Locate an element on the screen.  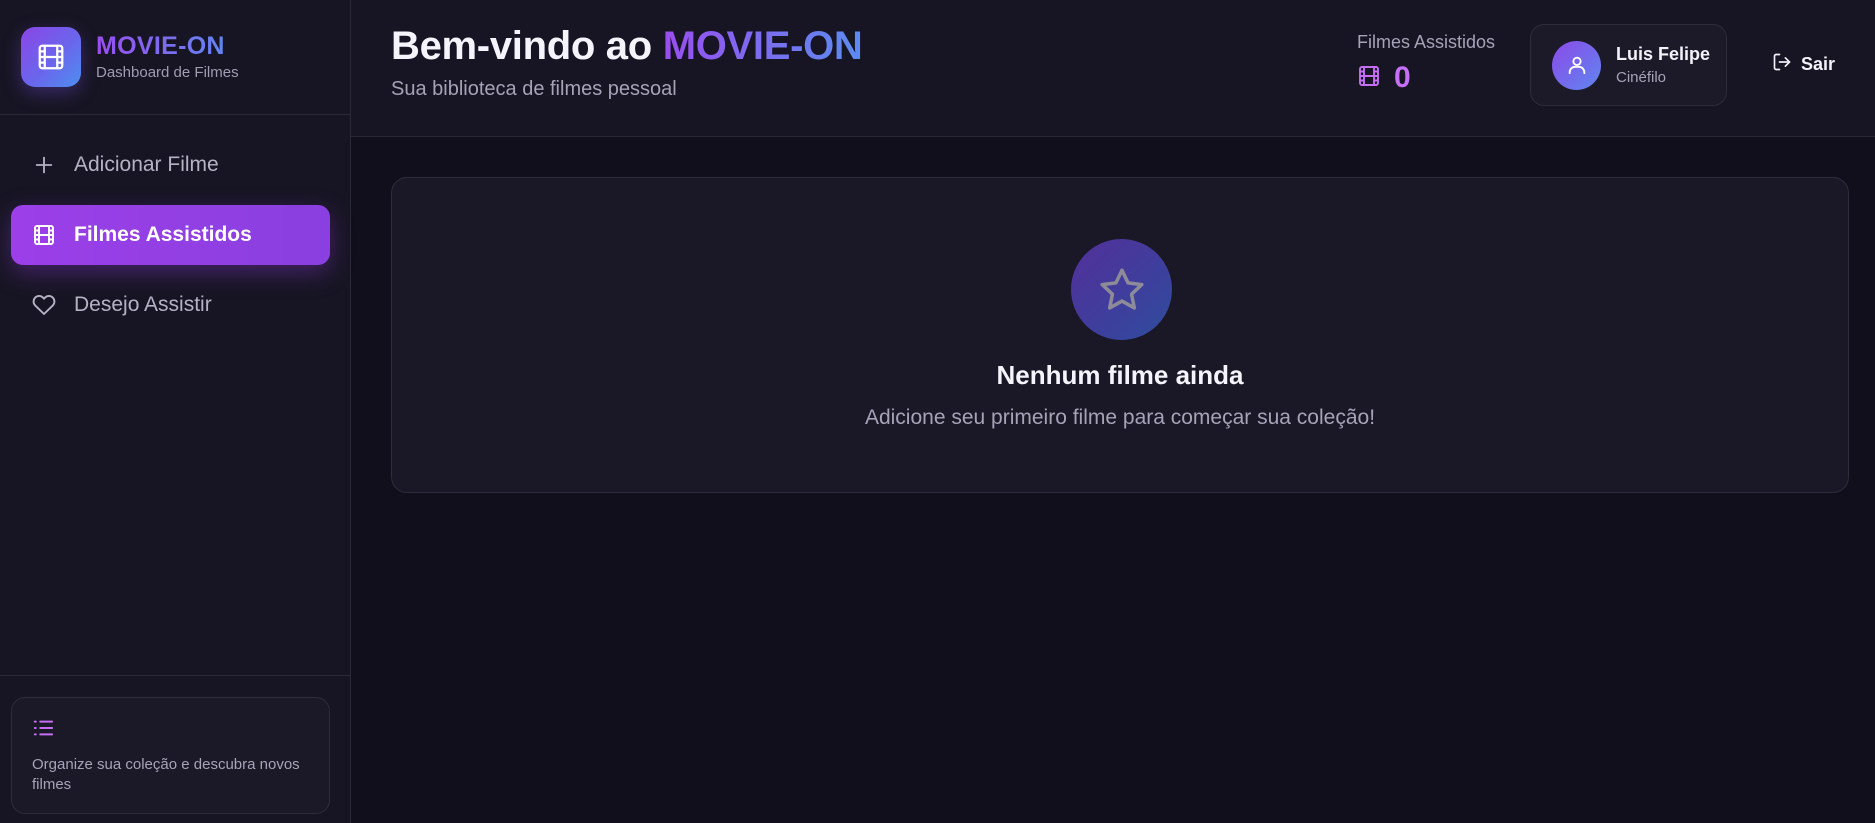
empty-state-icon-circle is located at coordinates (1121, 289).